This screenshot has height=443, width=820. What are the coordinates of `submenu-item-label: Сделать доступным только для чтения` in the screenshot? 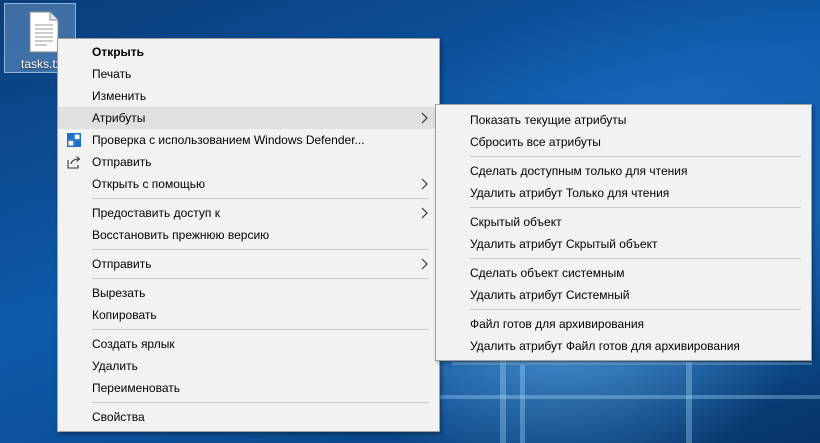 It's located at (579, 171).